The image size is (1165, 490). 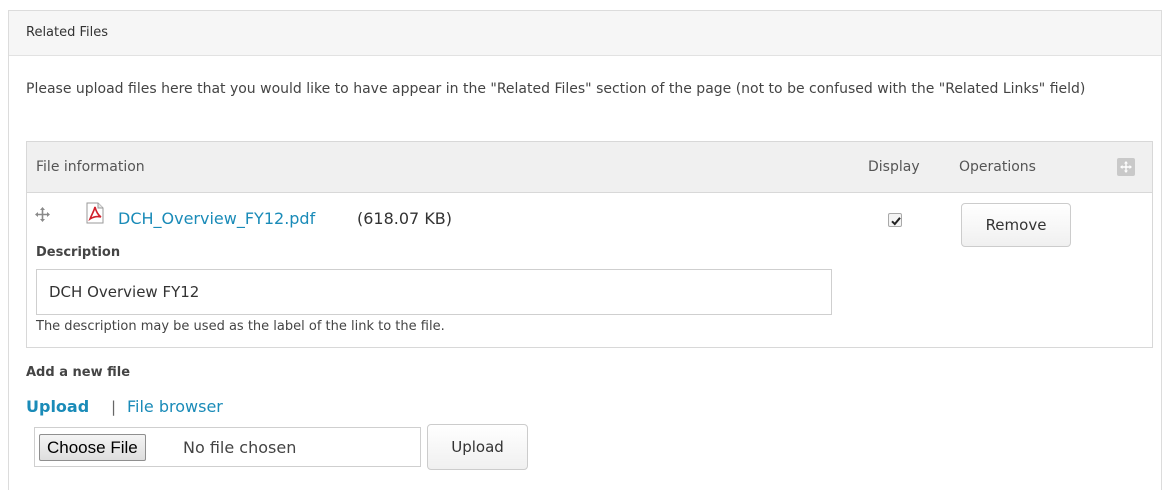 I want to click on no-file-chosen-text: No file chosen, so click(x=240, y=447).